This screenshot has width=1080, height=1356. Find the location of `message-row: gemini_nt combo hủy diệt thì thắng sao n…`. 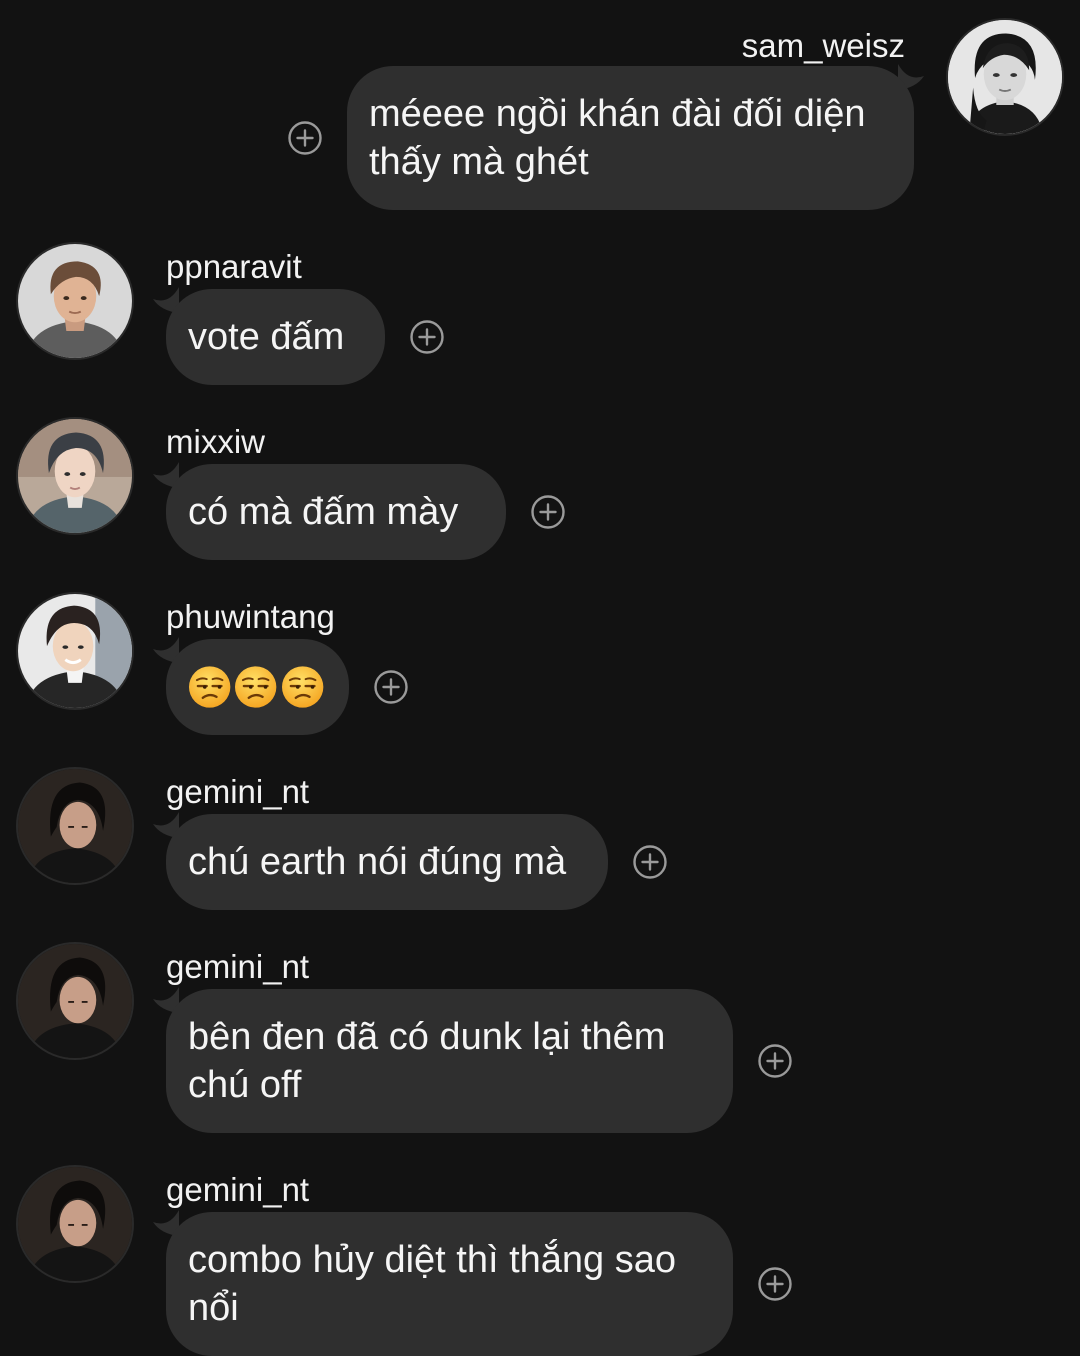

message-row: gemini_nt combo hủy diệt thì thắng sao n… is located at coordinates (540, 1257).